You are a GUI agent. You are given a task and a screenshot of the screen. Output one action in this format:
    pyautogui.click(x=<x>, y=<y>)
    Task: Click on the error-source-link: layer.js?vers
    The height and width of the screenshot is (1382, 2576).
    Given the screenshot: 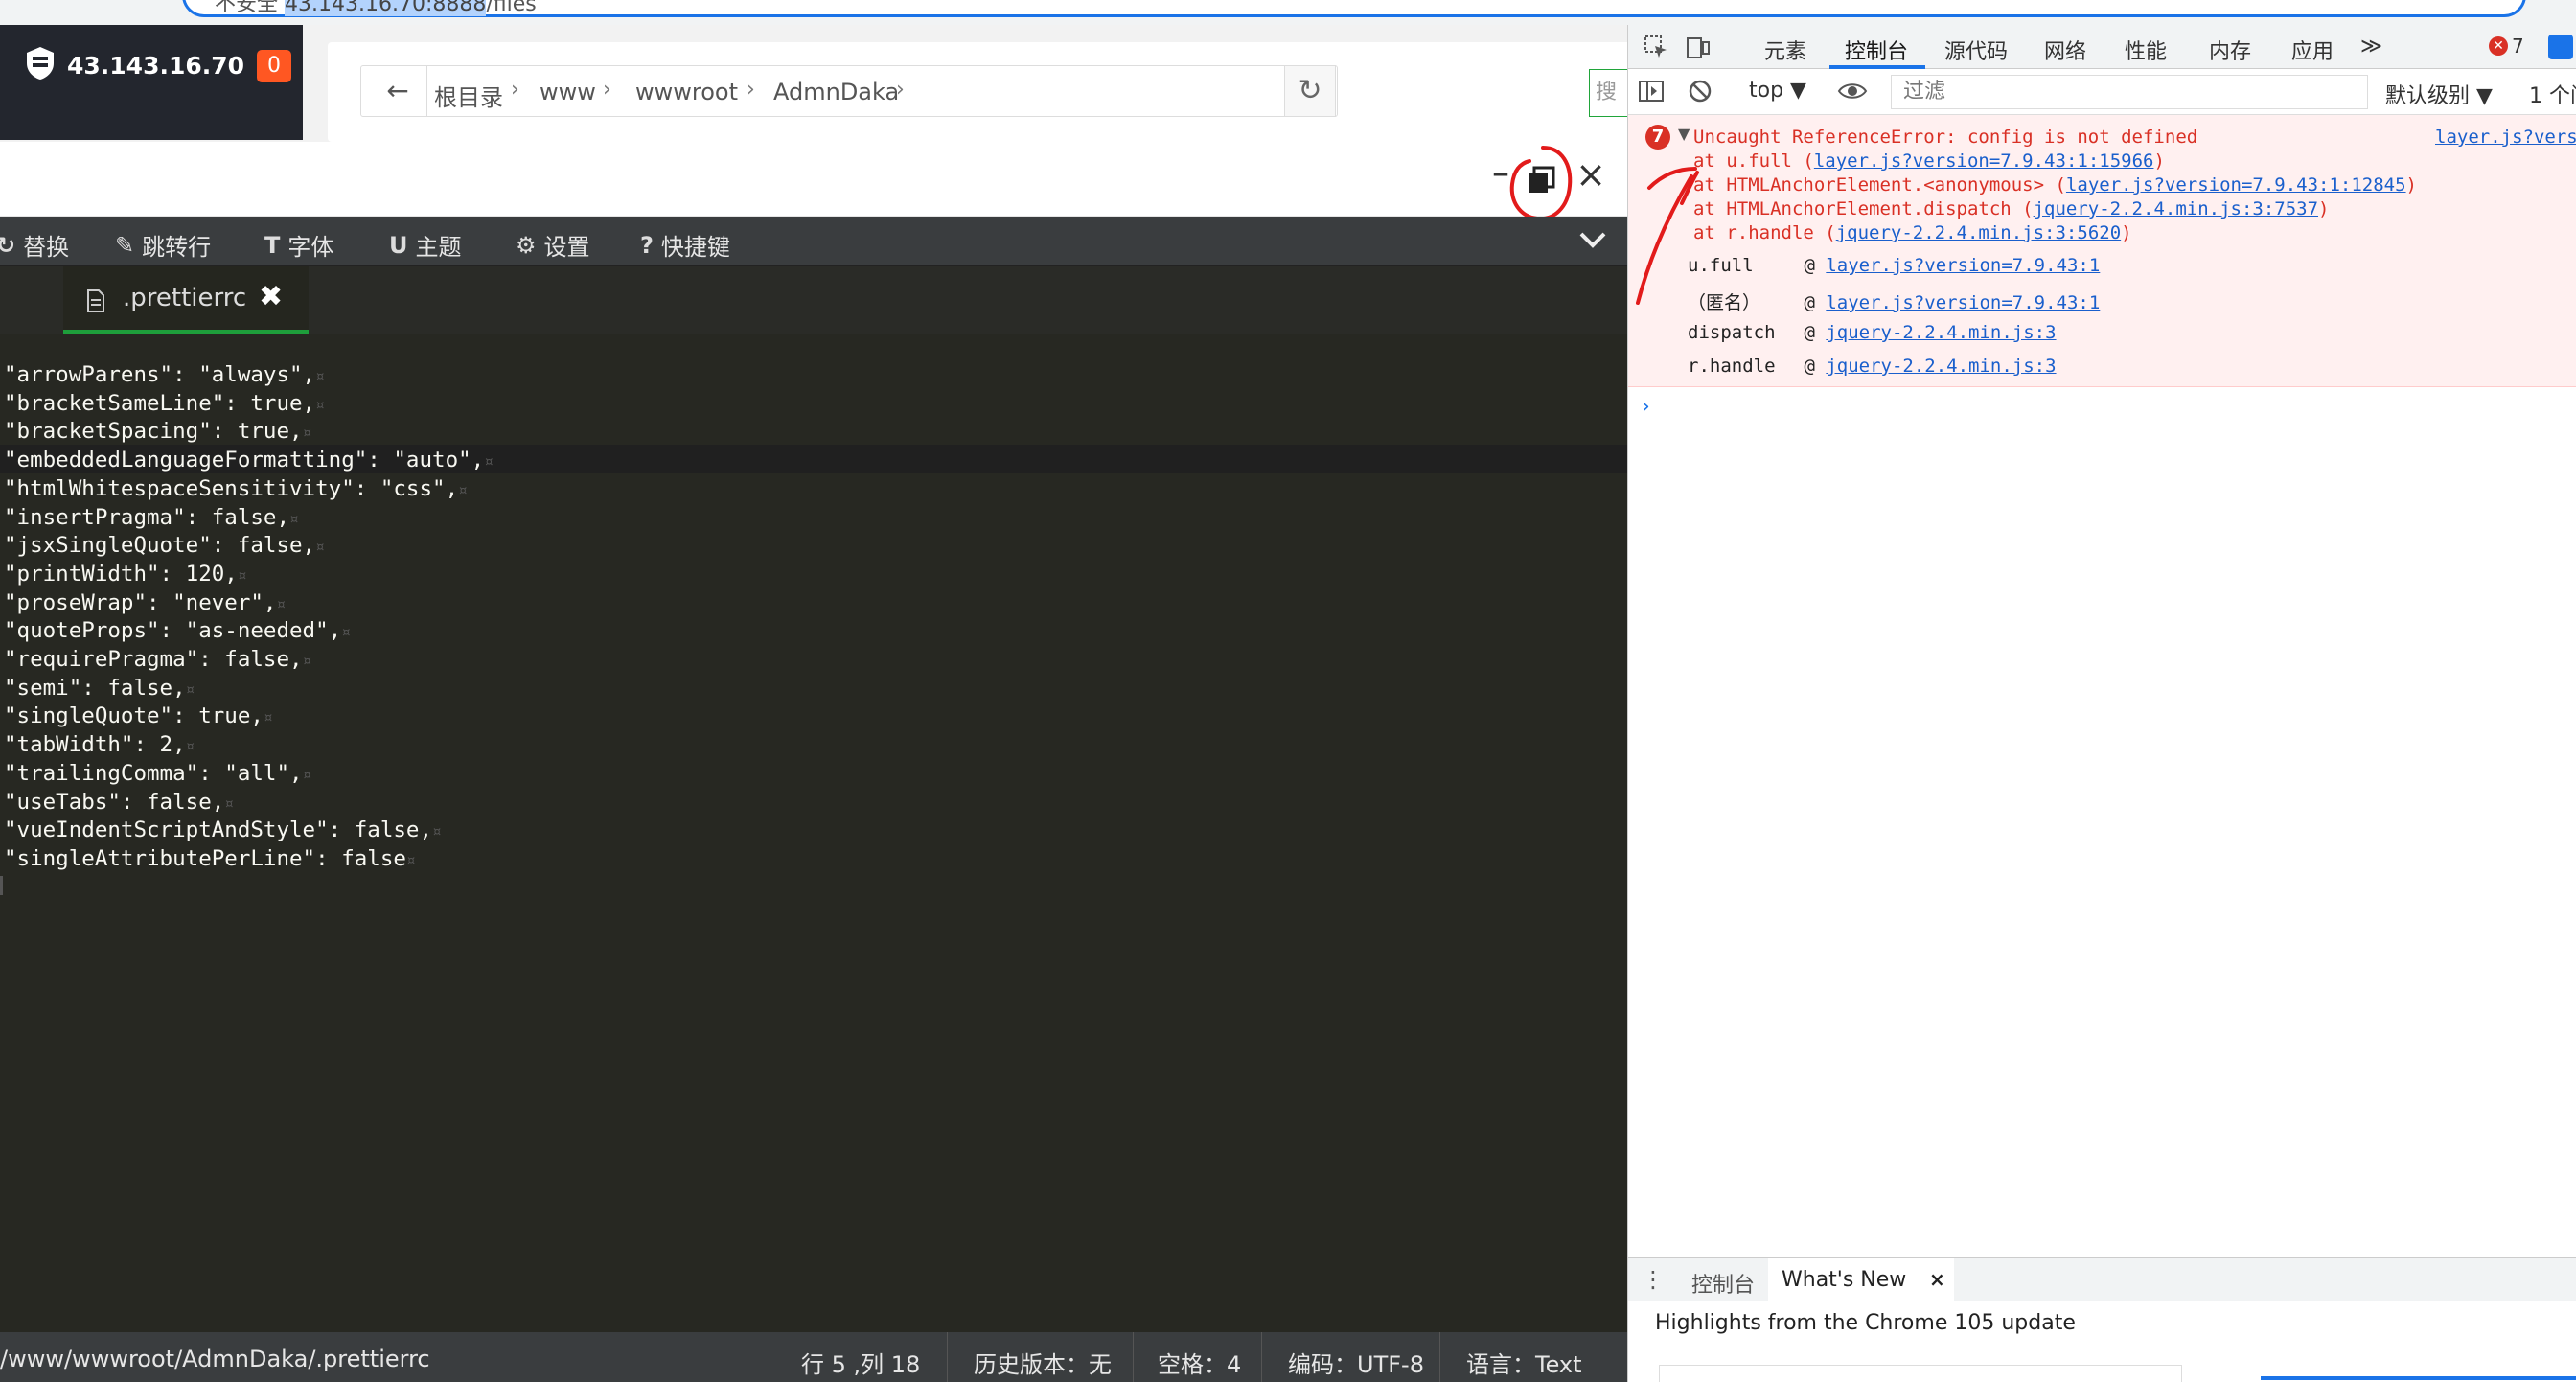 What is the action you would take?
    pyautogui.click(x=2505, y=137)
    